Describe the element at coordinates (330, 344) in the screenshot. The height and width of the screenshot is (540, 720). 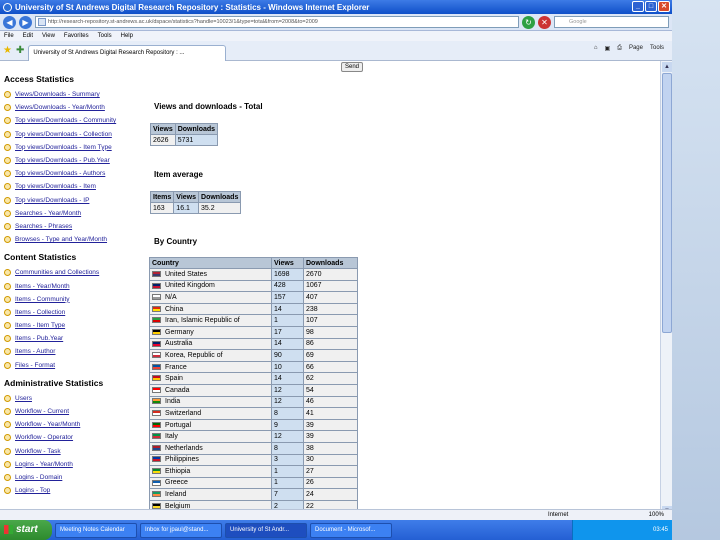
I see `downloads-cell: 86` at that location.